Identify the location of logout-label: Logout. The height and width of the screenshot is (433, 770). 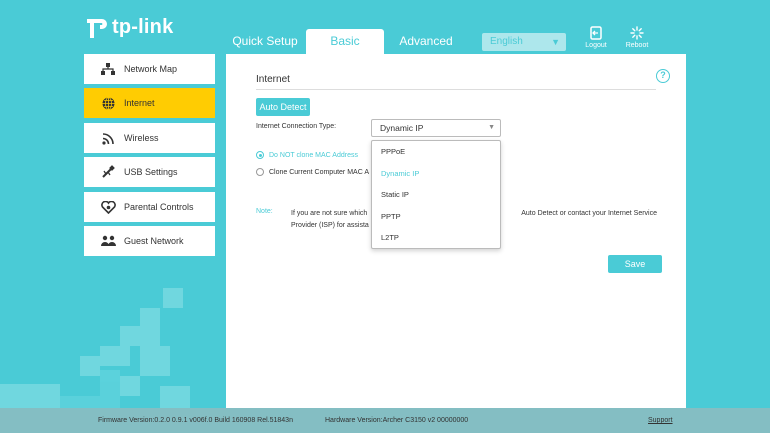
(596, 45).